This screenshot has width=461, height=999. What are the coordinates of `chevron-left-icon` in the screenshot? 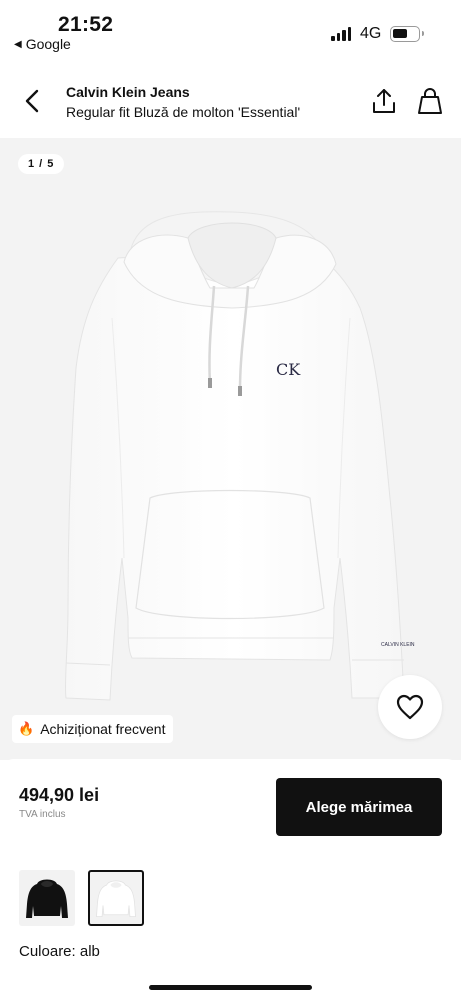 It's located at (32, 101).